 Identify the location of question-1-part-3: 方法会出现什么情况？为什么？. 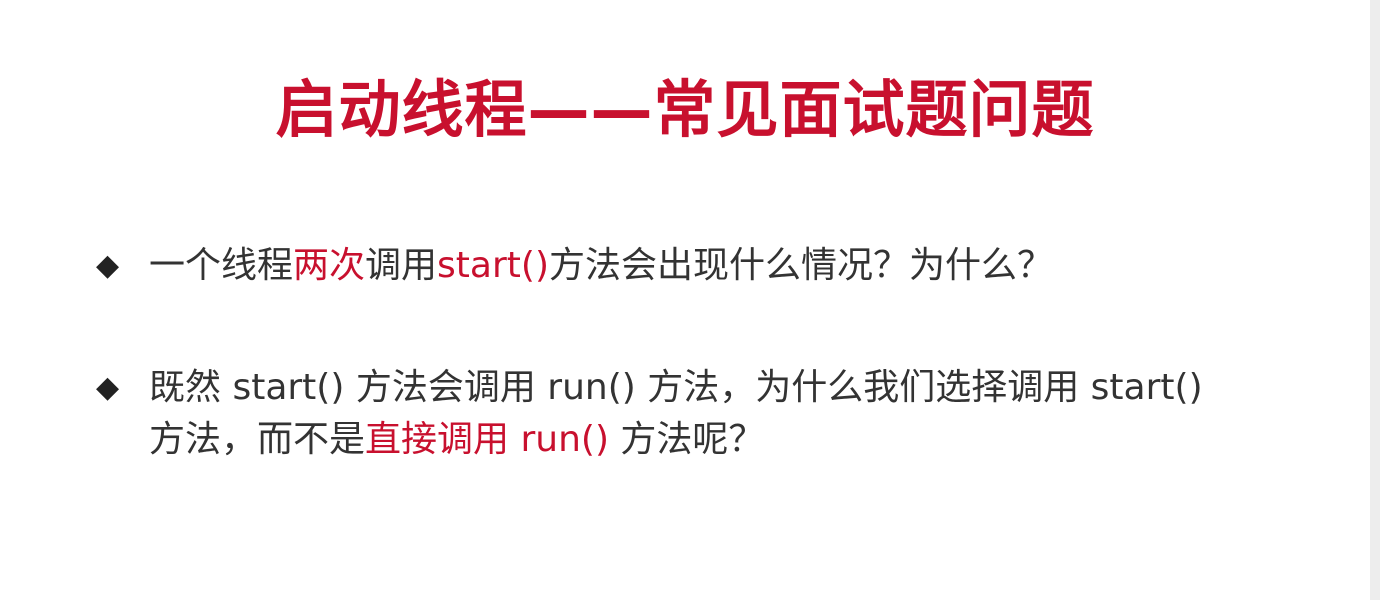
(800, 265).